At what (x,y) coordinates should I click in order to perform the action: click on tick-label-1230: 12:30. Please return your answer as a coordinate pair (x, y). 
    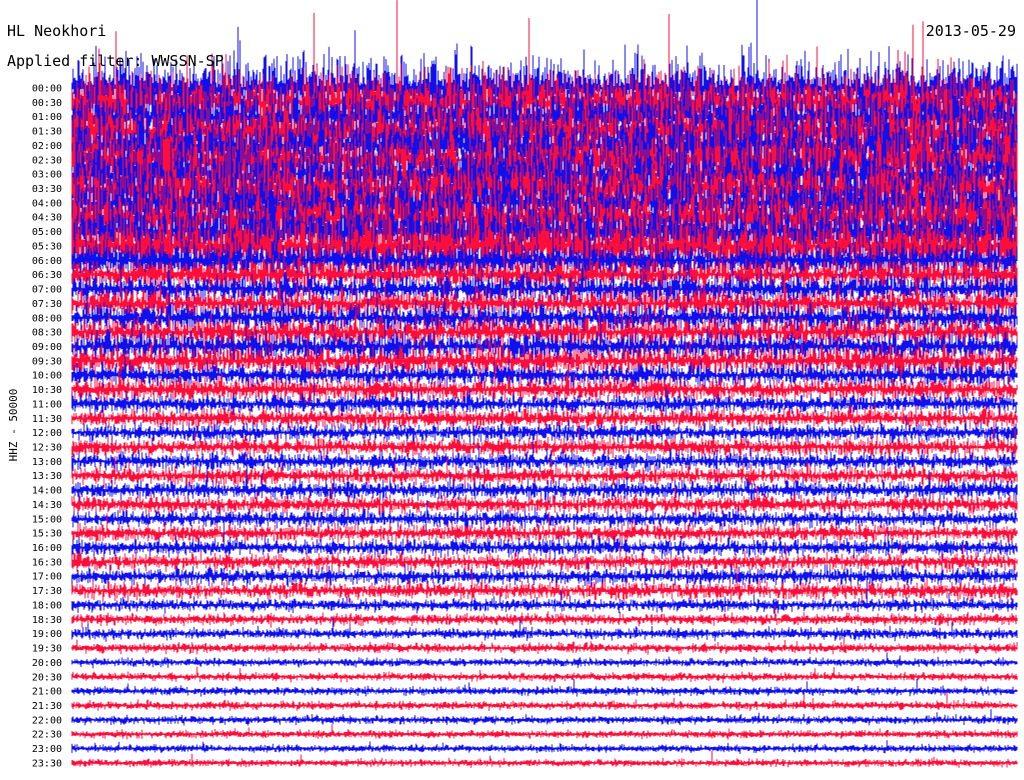
    Looking at the image, I should click on (47, 448).